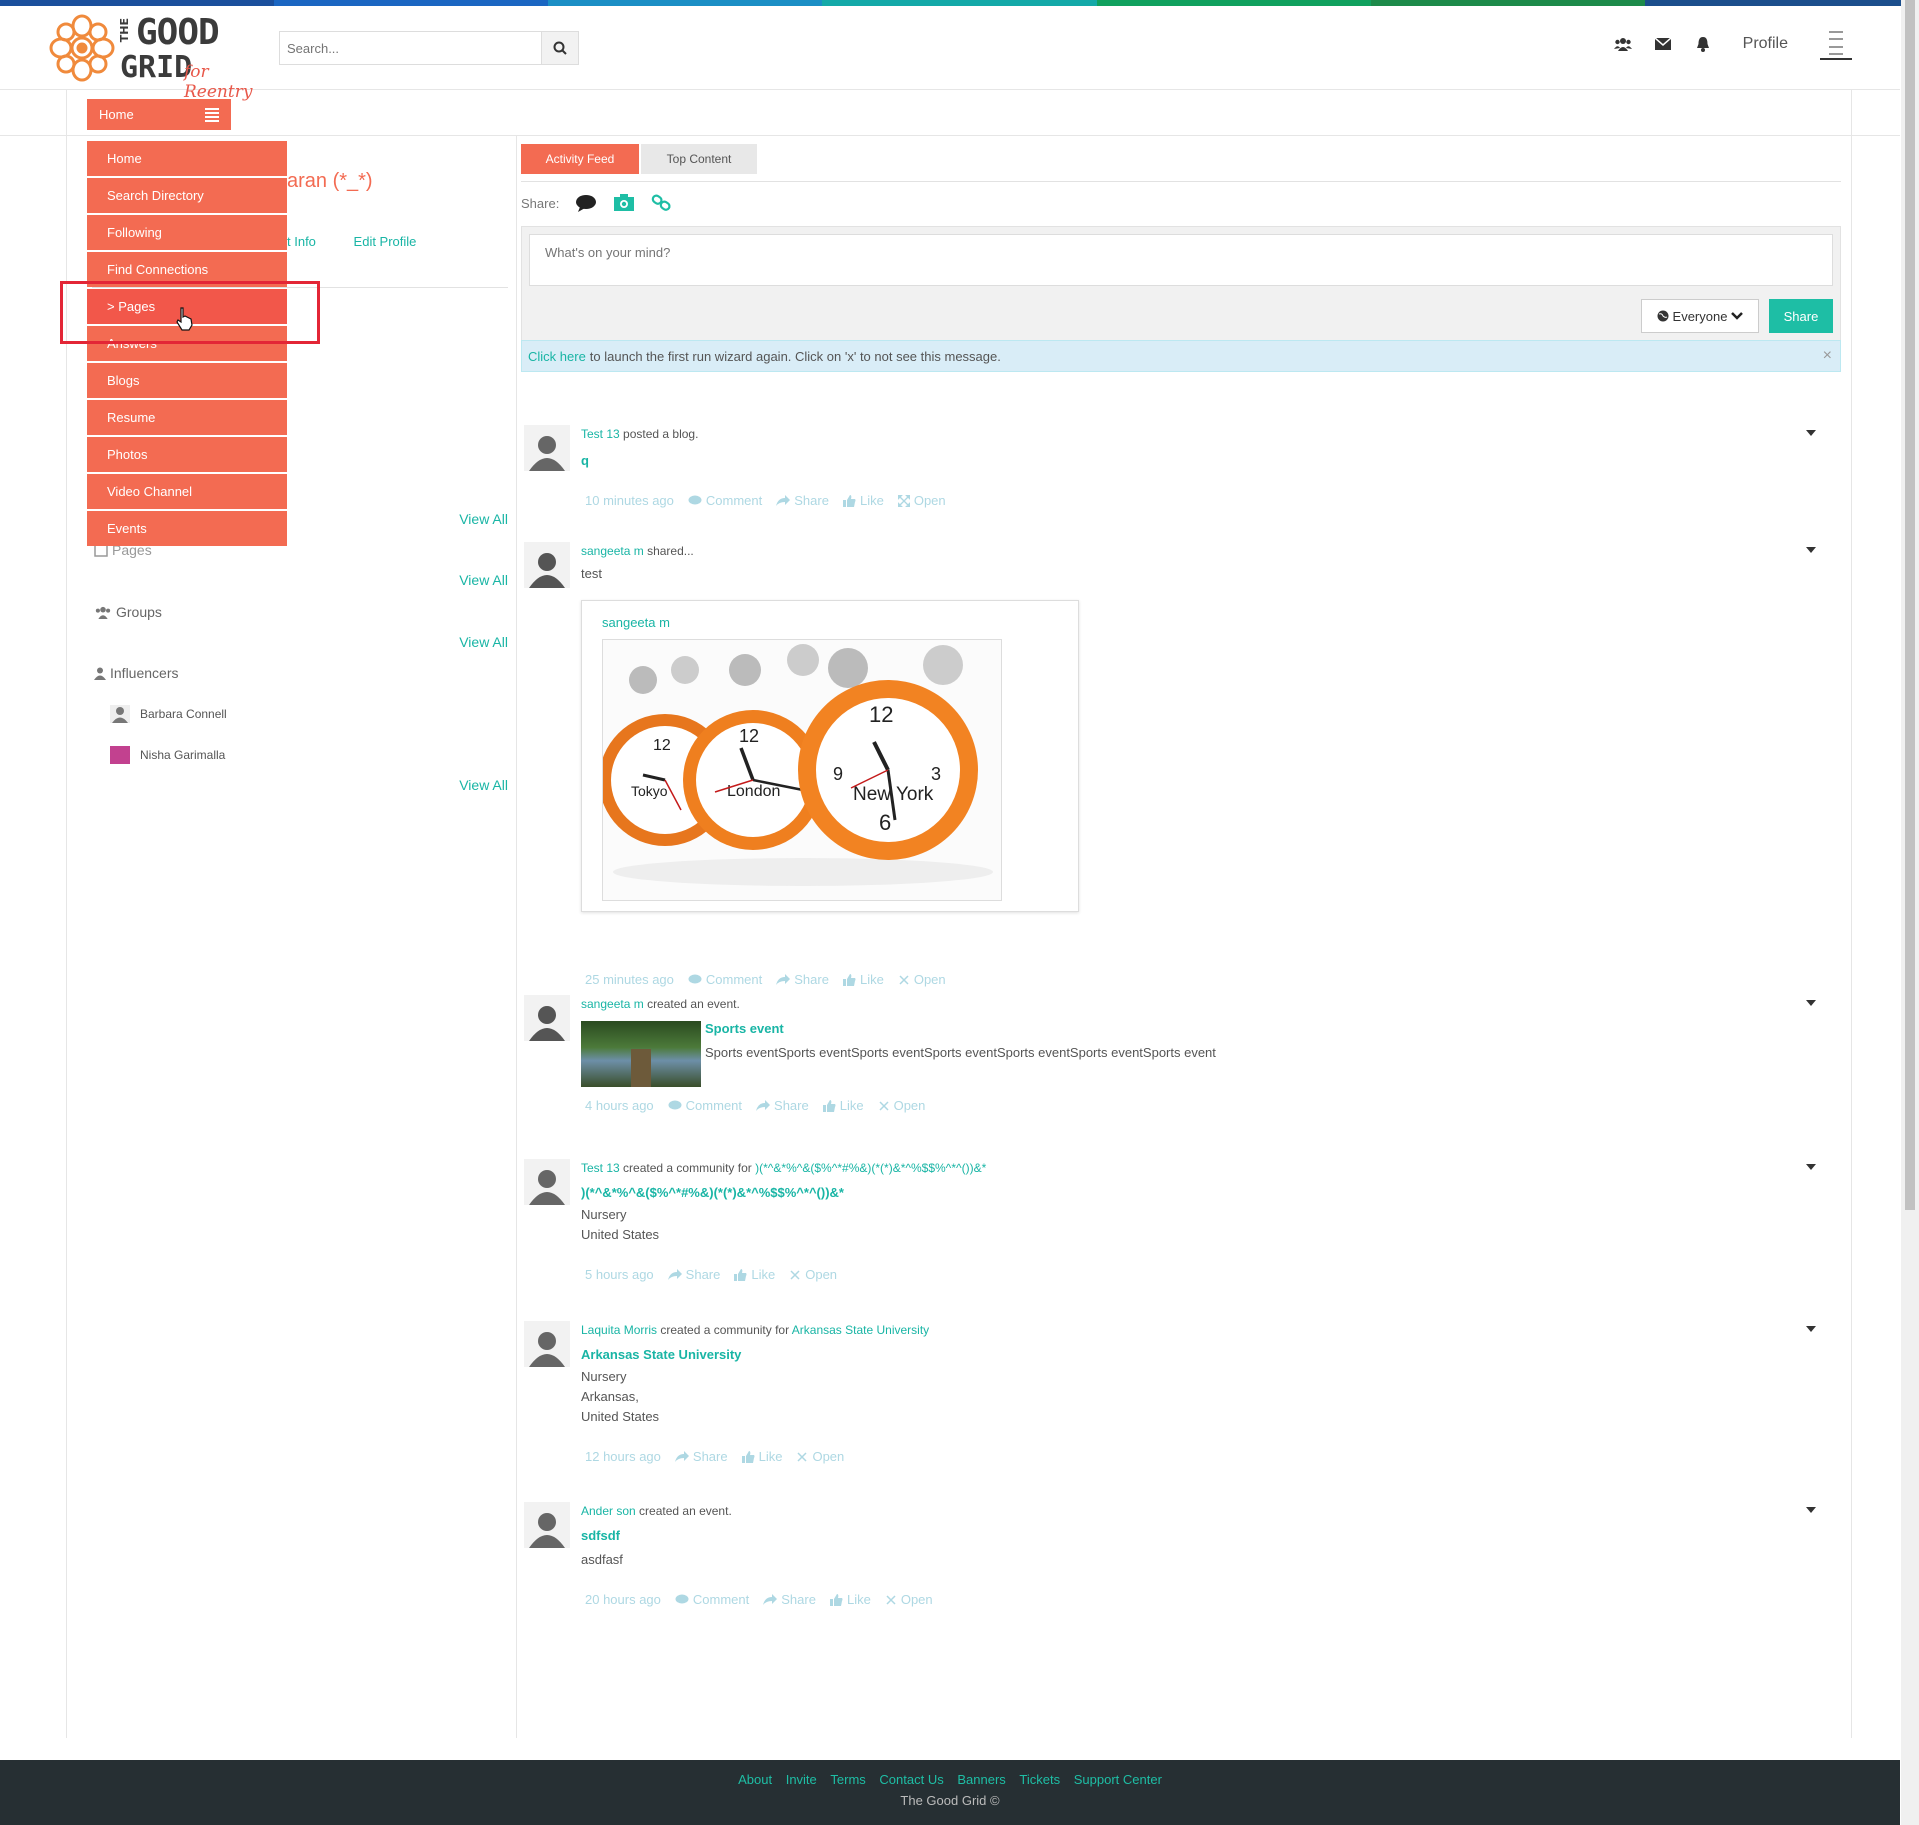 The image size is (1919, 1825). I want to click on menu-item-video-channel: Video Channel, so click(187, 491).